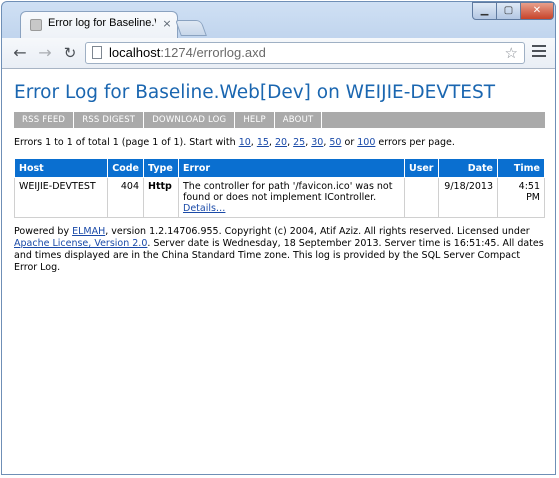 This screenshot has width=559, height=478. Describe the element at coordinates (521, 168) in the screenshot. I see `column-header-time: Time` at that location.